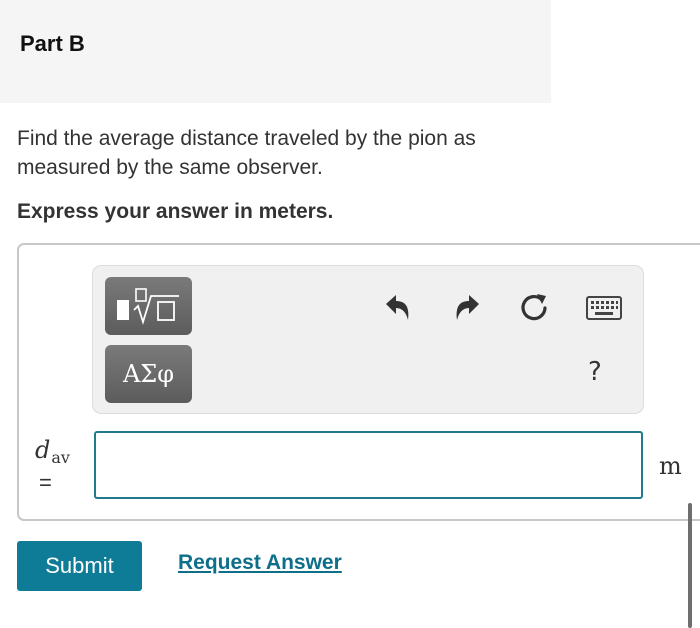 Image resolution: width=700 pixels, height=628 pixels. What do you see at coordinates (275, 51) in the screenshot?
I see `part-header: Part B` at bounding box center [275, 51].